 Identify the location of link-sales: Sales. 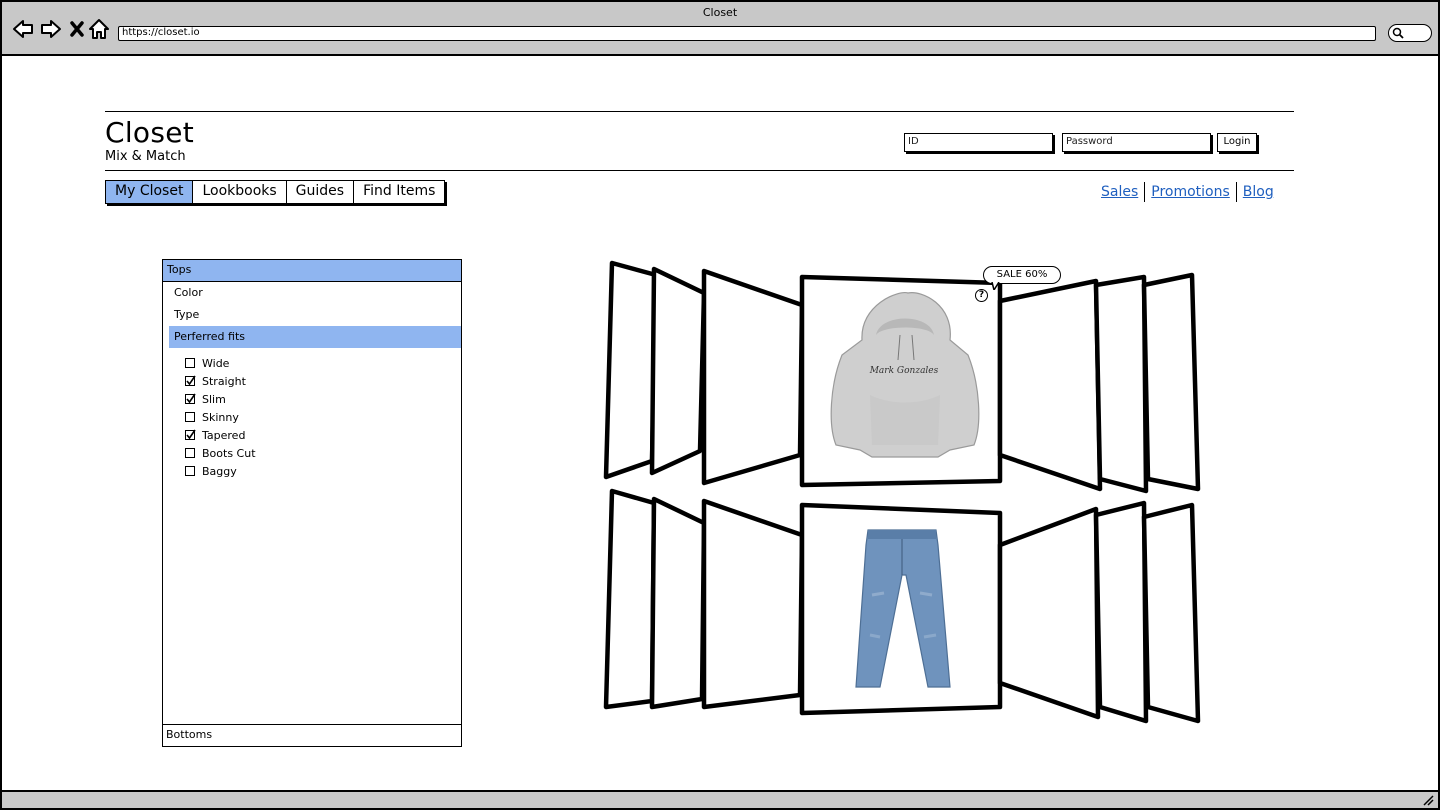
(1119, 192).